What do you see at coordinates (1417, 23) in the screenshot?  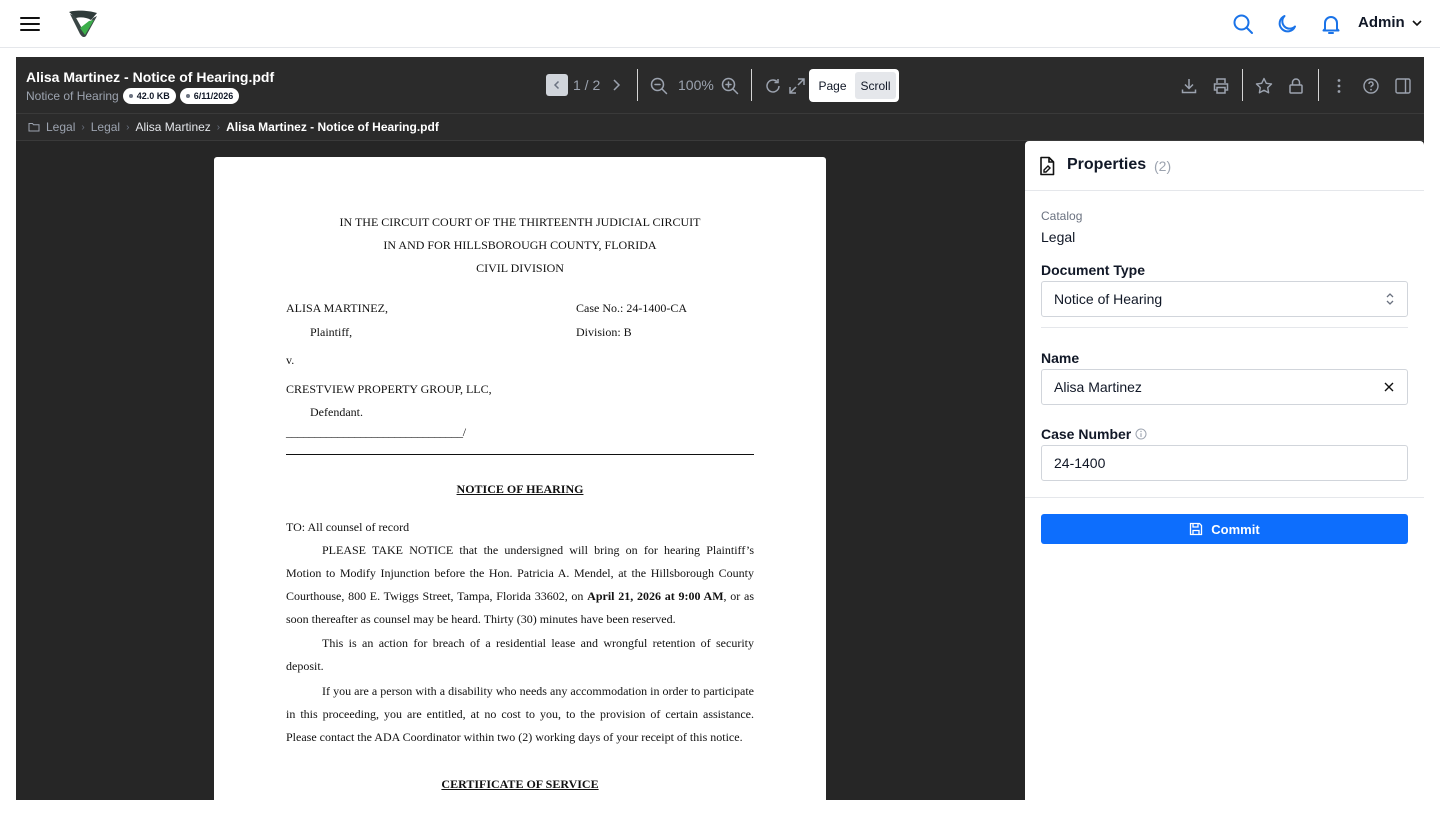 I see `chevron-down-icon` at bounding box center [1417, 23].